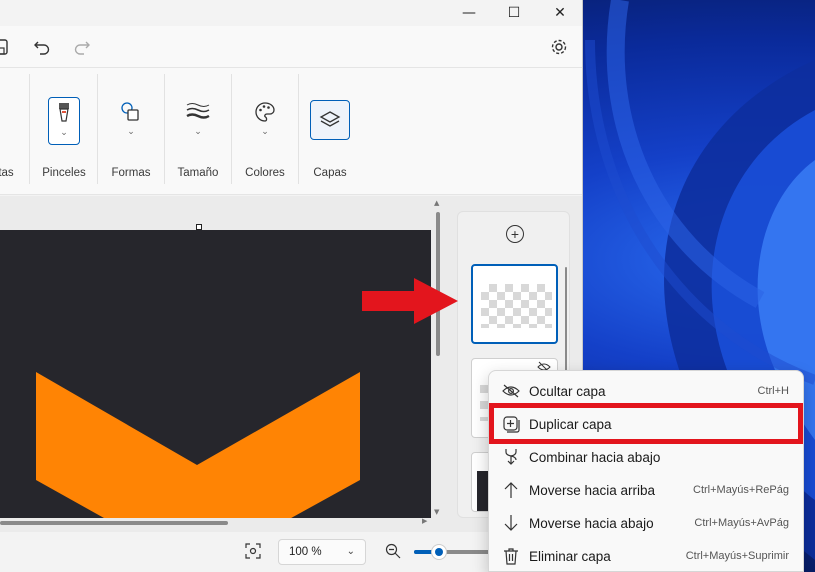 The height and width of the screenshot is (572, 815). I want to click on zoom-slider-thumb, so click(439, 552).